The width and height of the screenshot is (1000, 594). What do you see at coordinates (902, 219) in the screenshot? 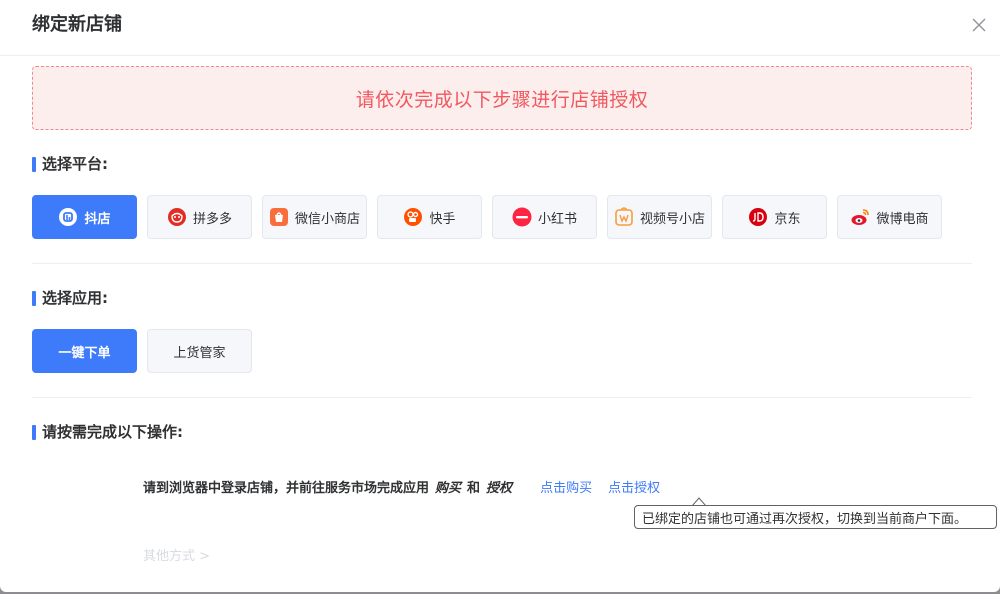
I see `platform-label: 微博电商` at bounding box center [902, 219].